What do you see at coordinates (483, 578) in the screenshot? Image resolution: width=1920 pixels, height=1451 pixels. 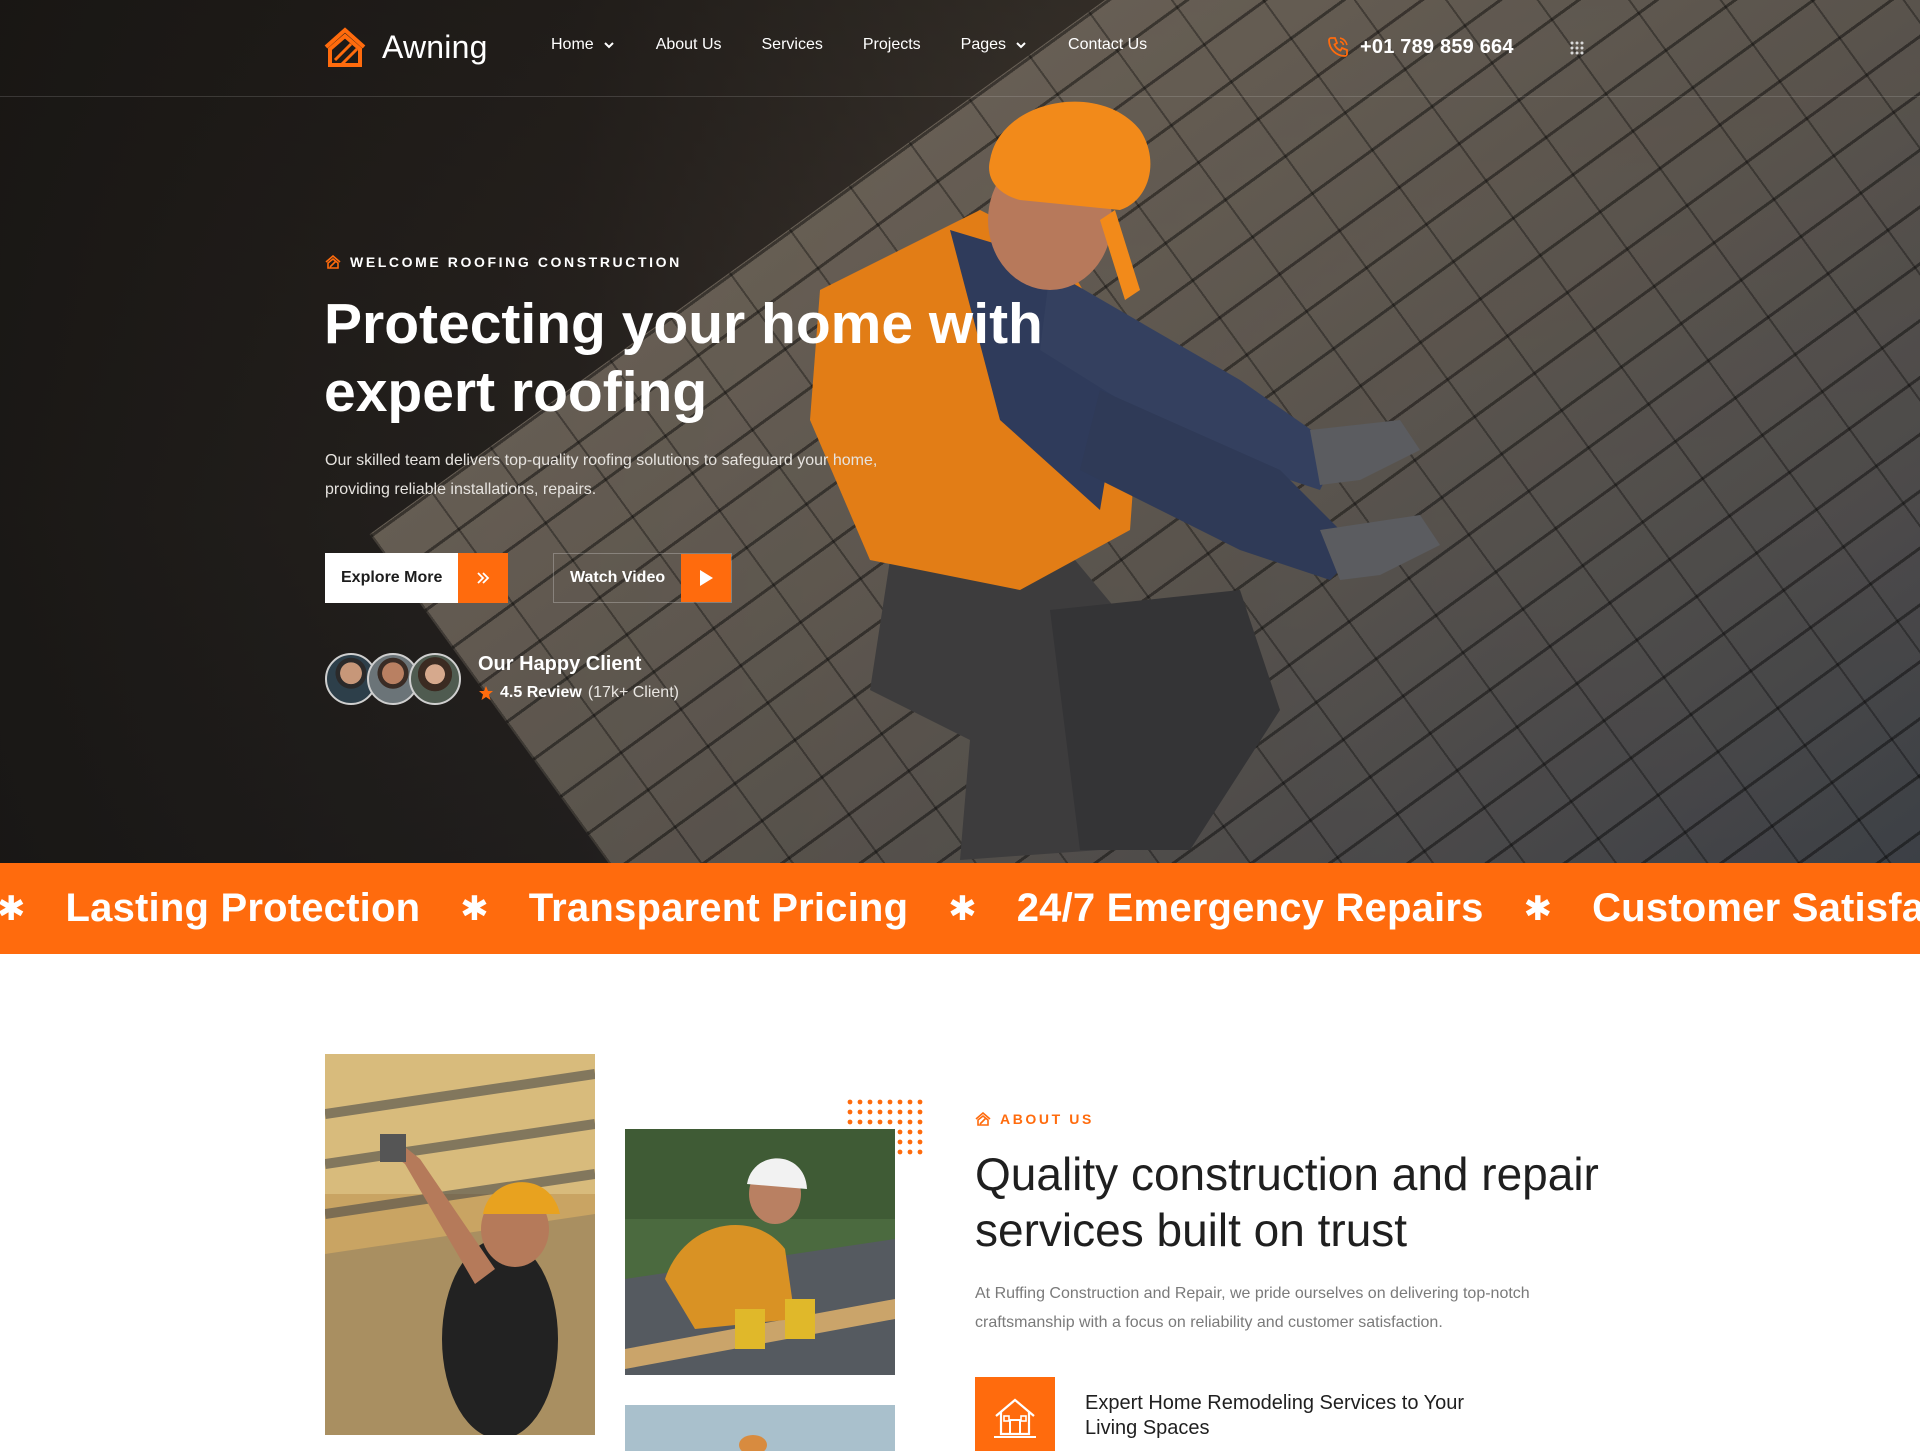 I see `double-chevron-right-icon` at bounding box center [483, 578].